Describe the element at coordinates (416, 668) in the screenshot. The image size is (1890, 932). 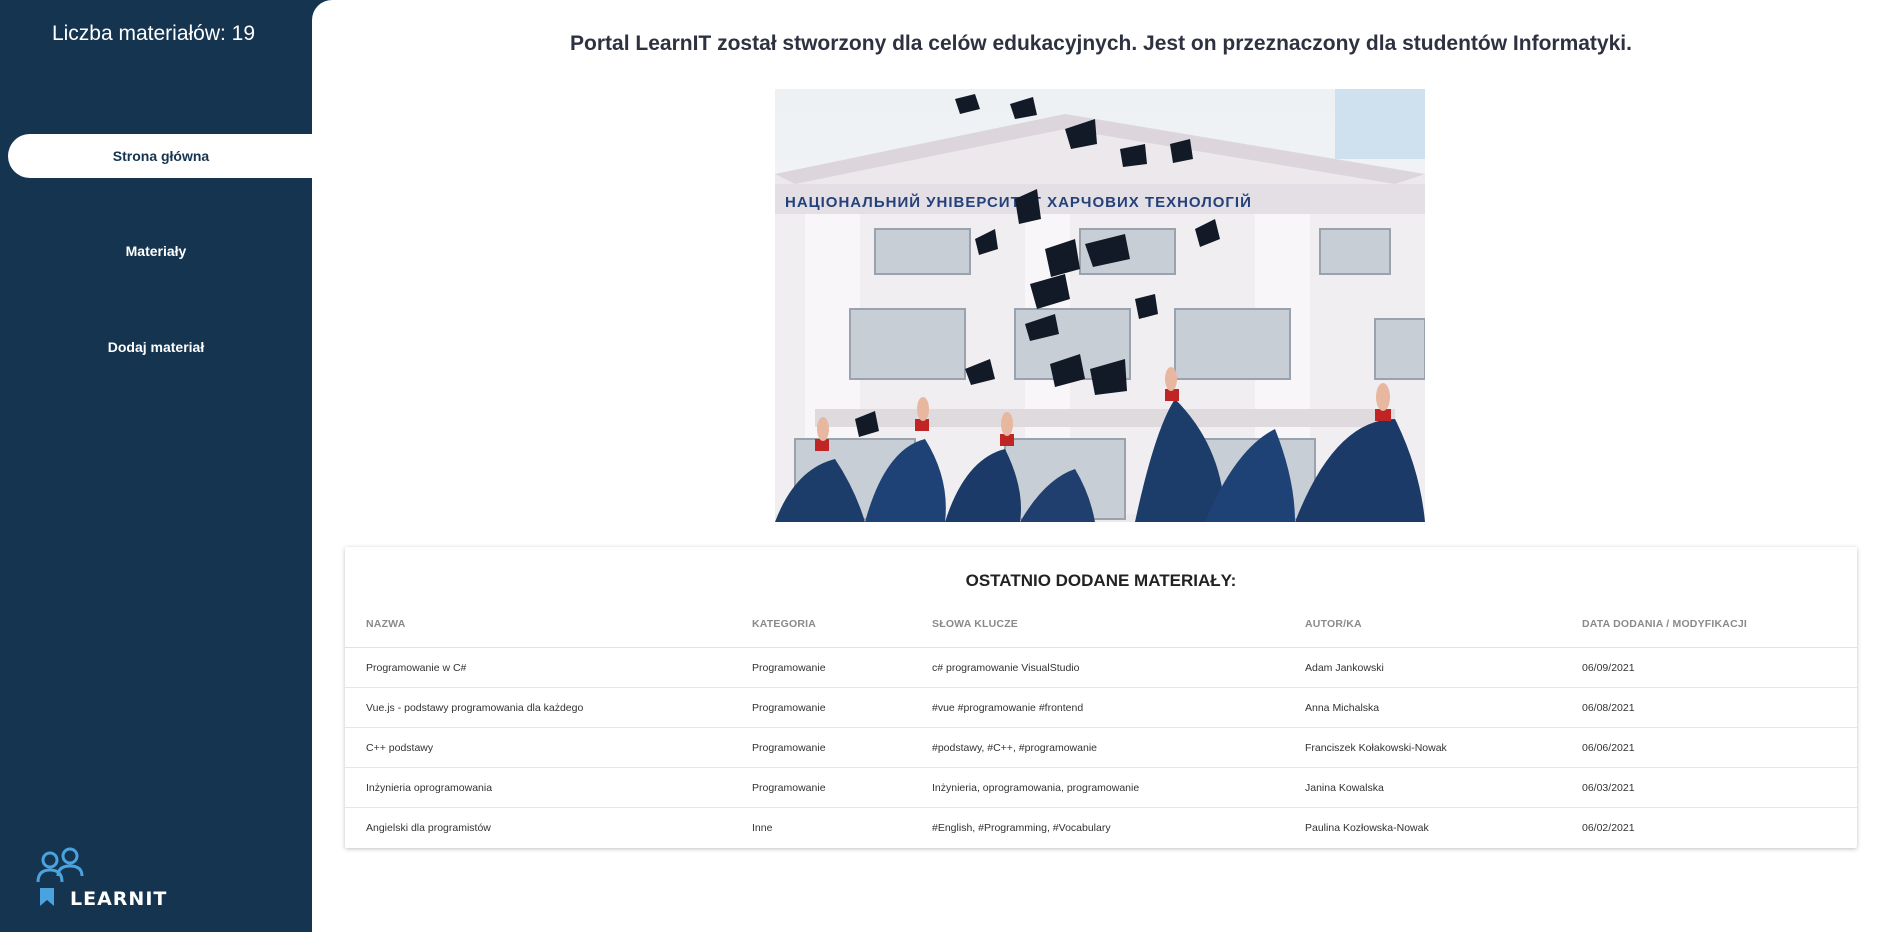
I see `cell-name: Programowanie w C#` at that location.